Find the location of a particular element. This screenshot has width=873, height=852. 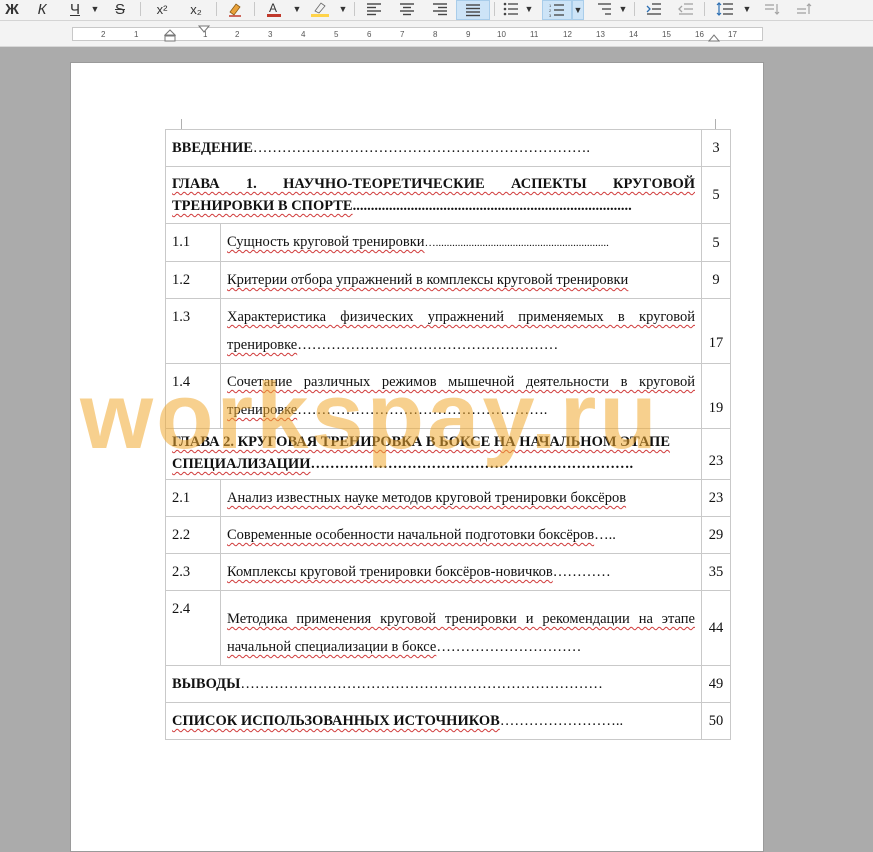

strikethrough-button: S is located at coordinates (120, 9).